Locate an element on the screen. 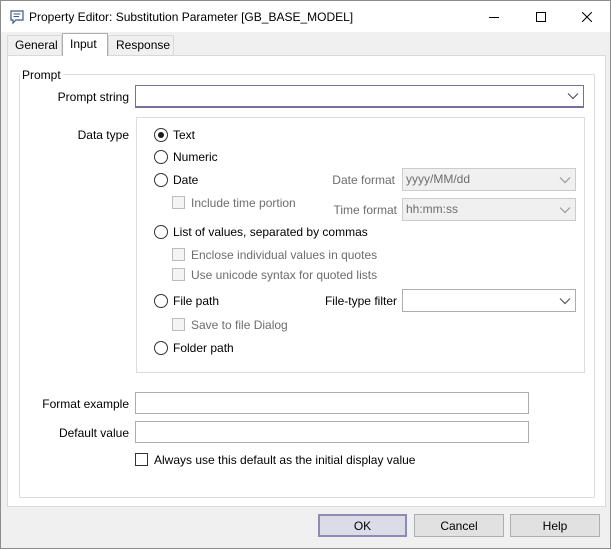  tab-general: General is located at coordinates (34, 45).